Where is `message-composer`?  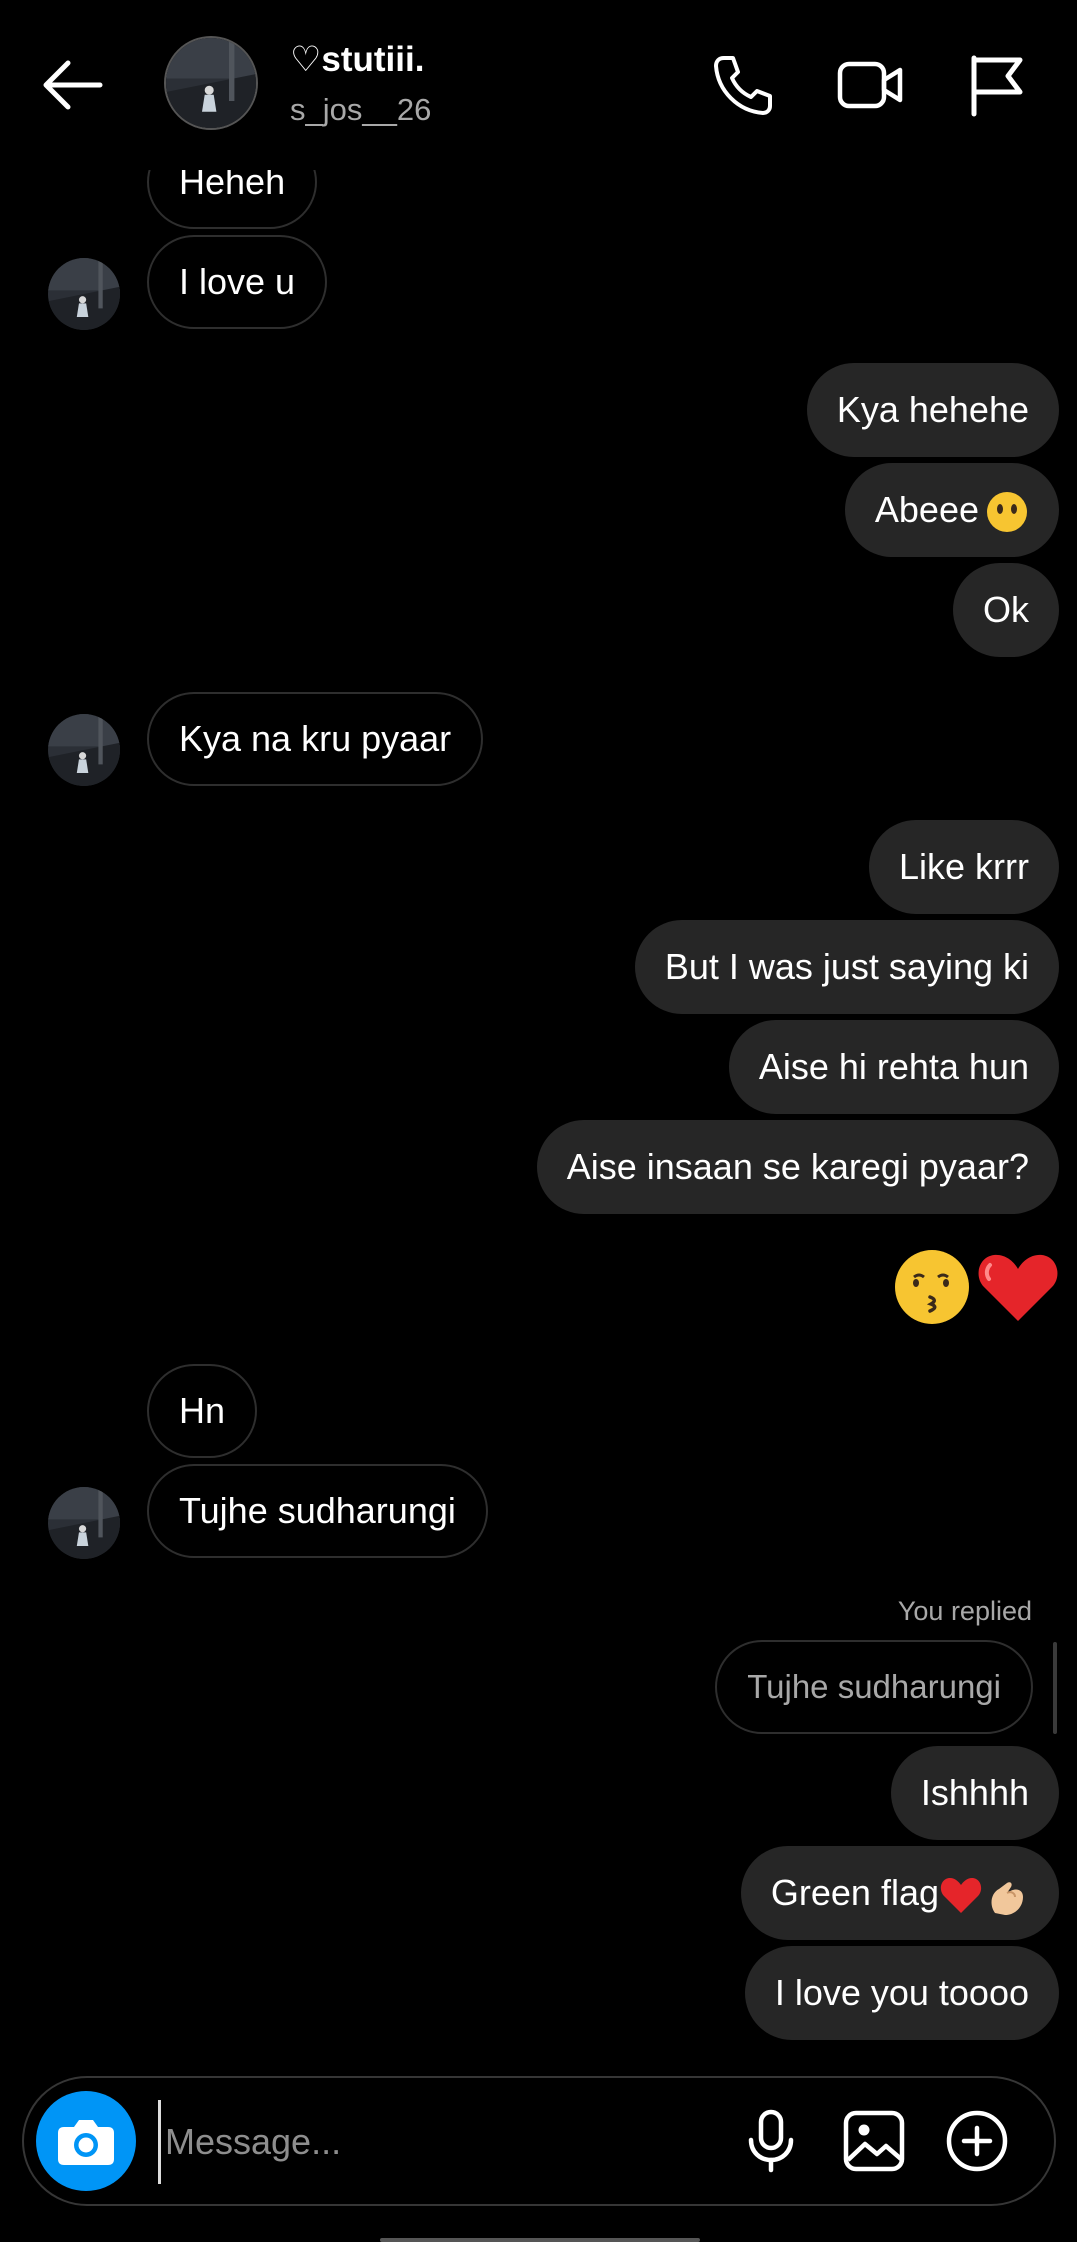 message-composer is located at coordinates (539, 2141).